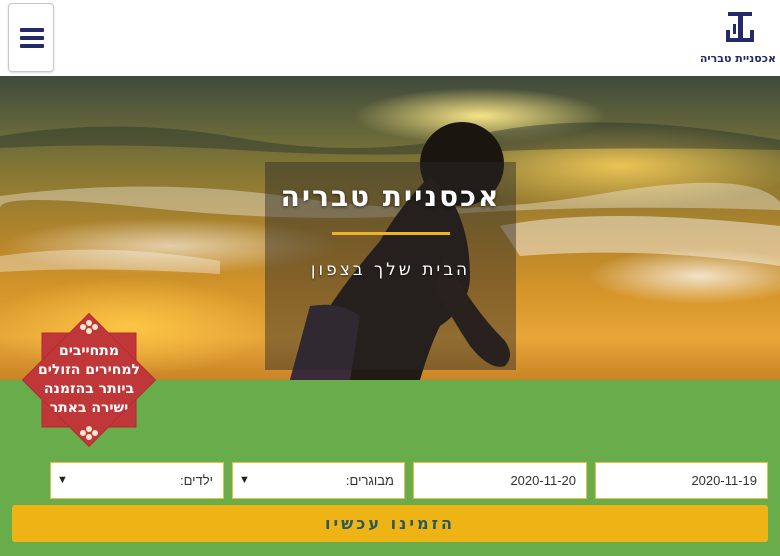 Image resolution: width=780 pixels, height=556 pixels. What do you see at coordinates (390, 38) in the screenshot?
I see `site-header: אכסניית טבריה` at bounding box center [390, 38].